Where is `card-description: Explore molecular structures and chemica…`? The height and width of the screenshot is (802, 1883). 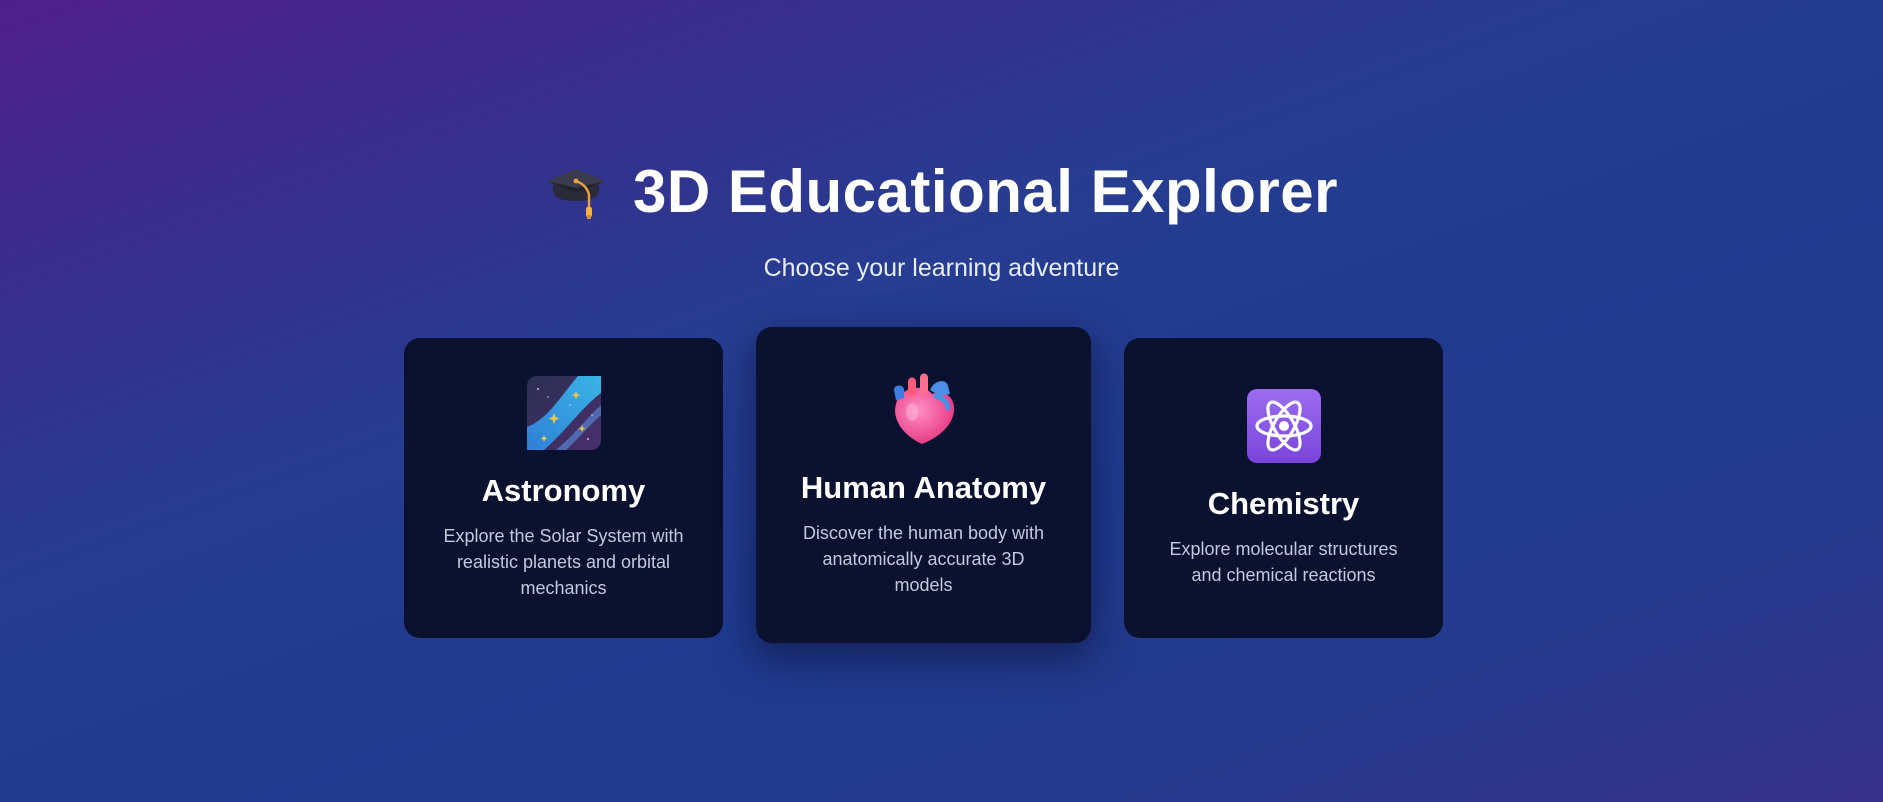 card-description: Explore molecular structures and chemica… is located at coordinates (1283, 562).